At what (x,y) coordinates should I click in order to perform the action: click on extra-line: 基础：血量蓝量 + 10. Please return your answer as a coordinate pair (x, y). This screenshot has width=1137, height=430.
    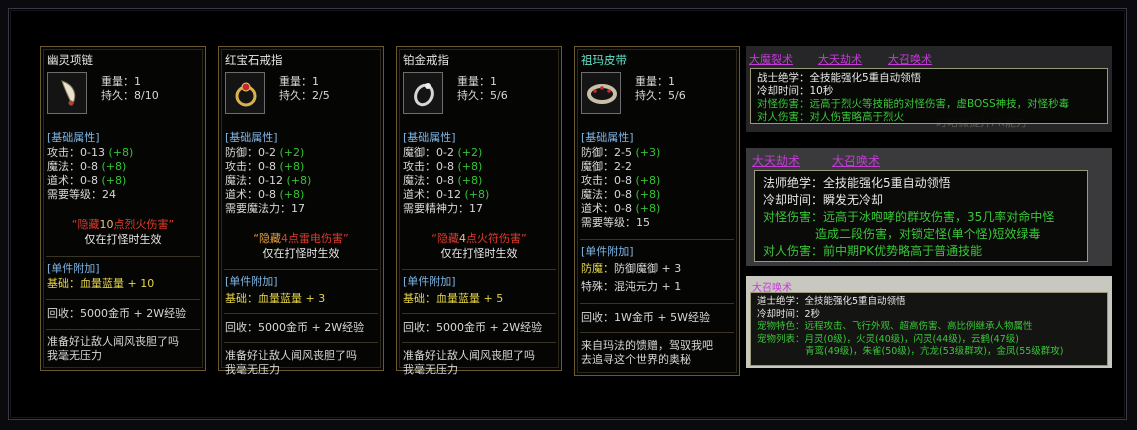
    Looking at the image, I should click on (101, 283).